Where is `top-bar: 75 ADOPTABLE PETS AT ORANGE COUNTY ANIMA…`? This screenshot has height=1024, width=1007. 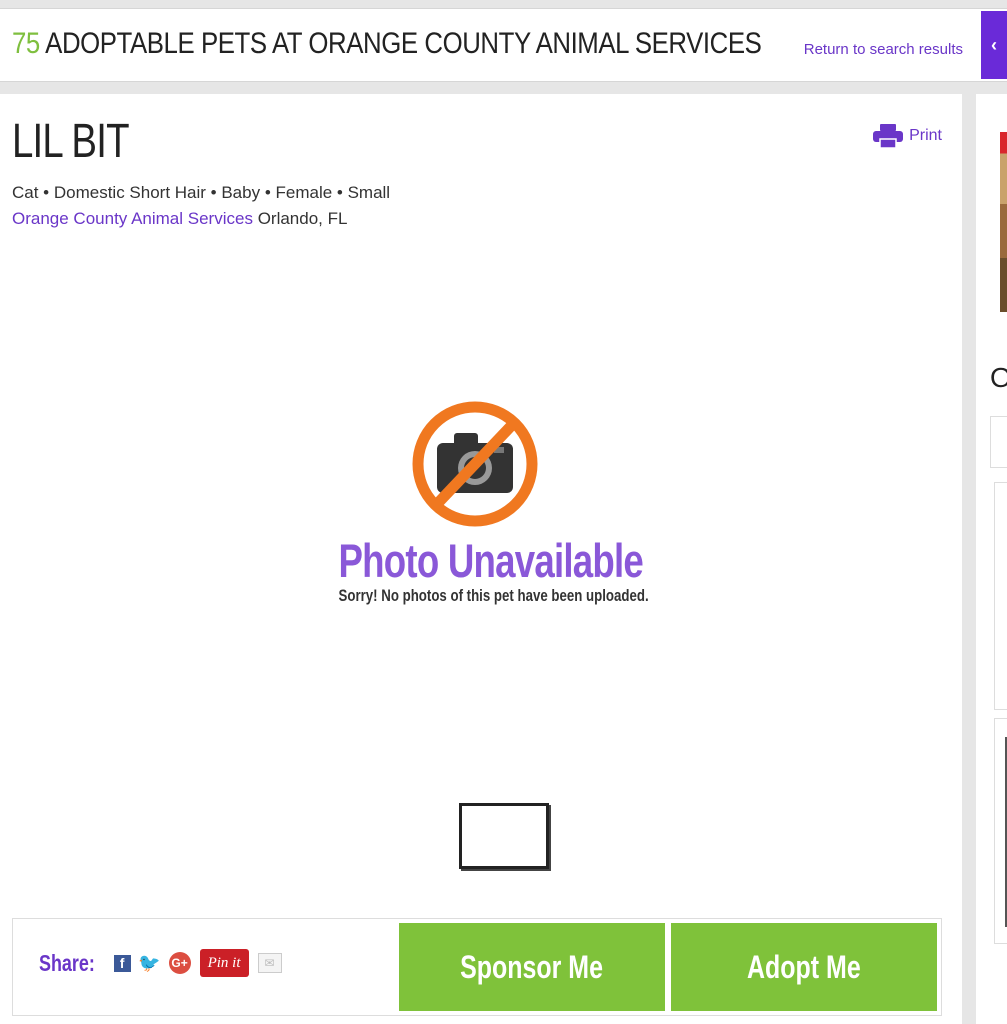
top-bar: 75 ADOPTABLE PETS AT ORANGE COUNTY ANIMA… is located at coordinates (503, 45).